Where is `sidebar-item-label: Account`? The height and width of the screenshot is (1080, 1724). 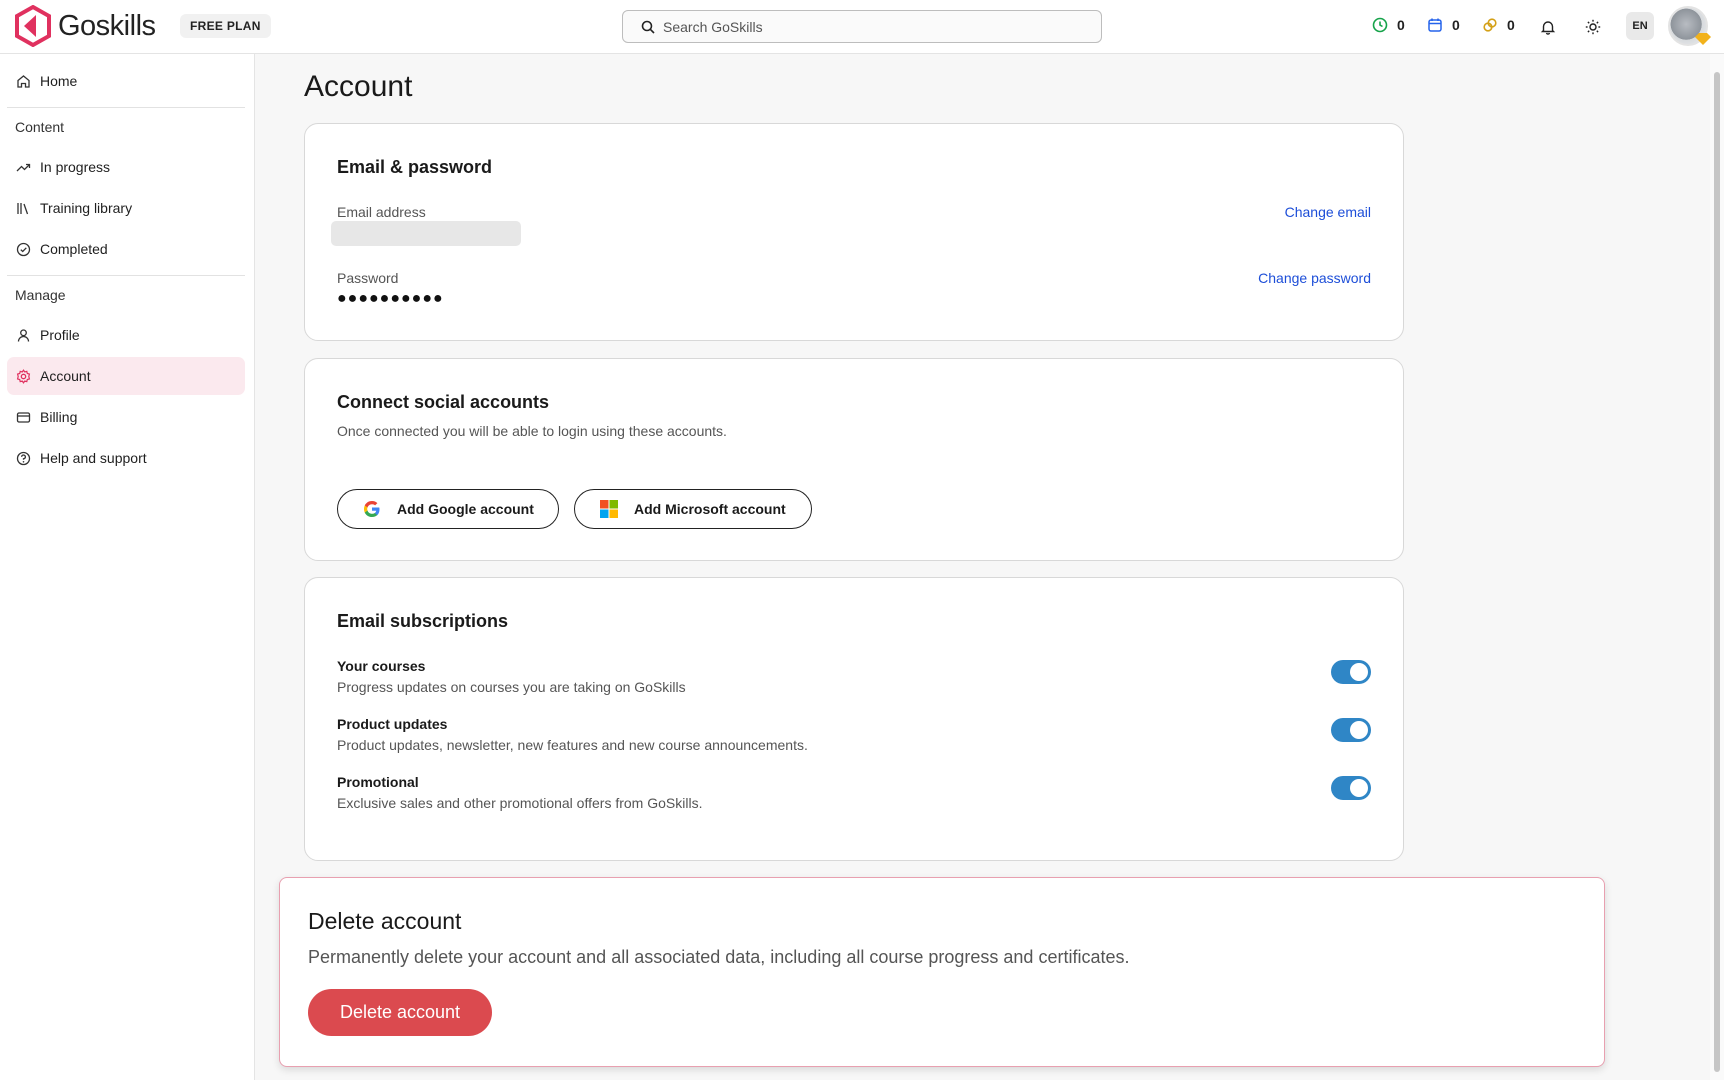
sidebar-item-label: Account is located at coordinates (65, 376).